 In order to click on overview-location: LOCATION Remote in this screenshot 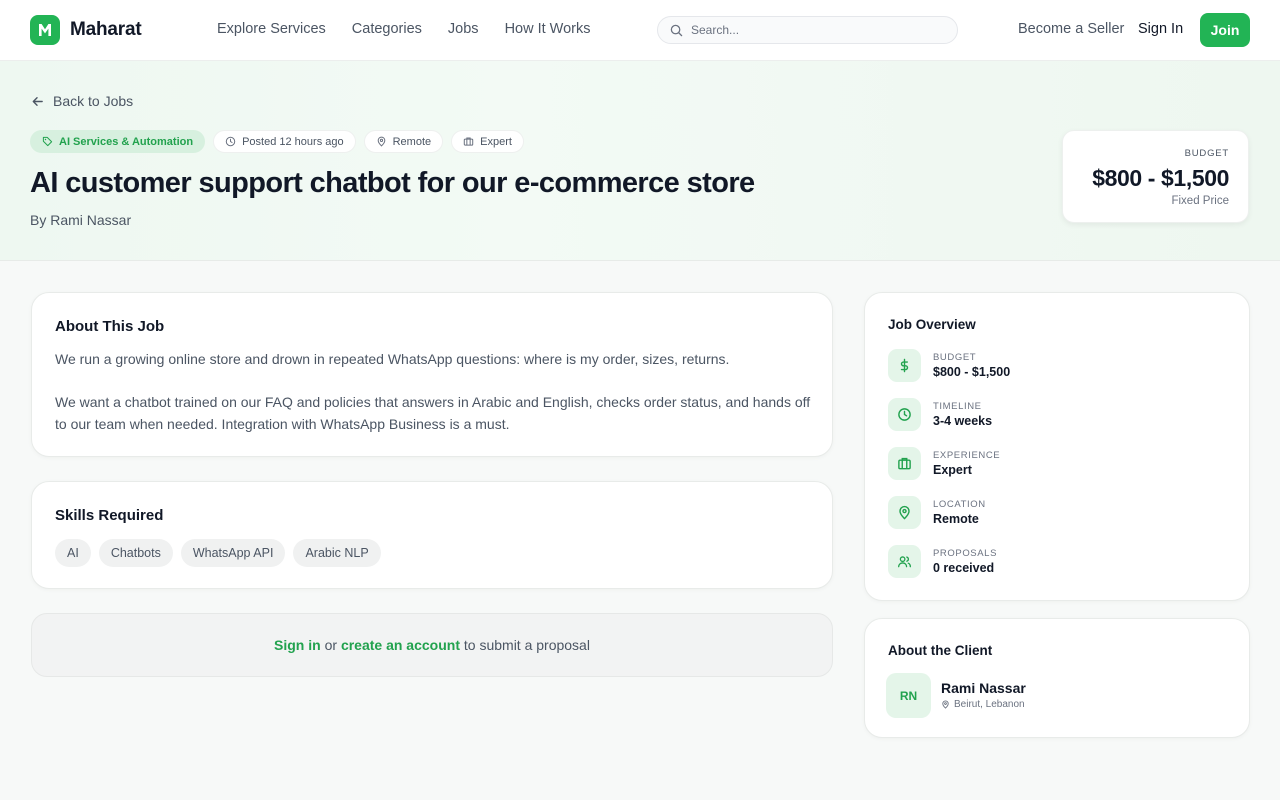, I will do `click(937, 512)`.